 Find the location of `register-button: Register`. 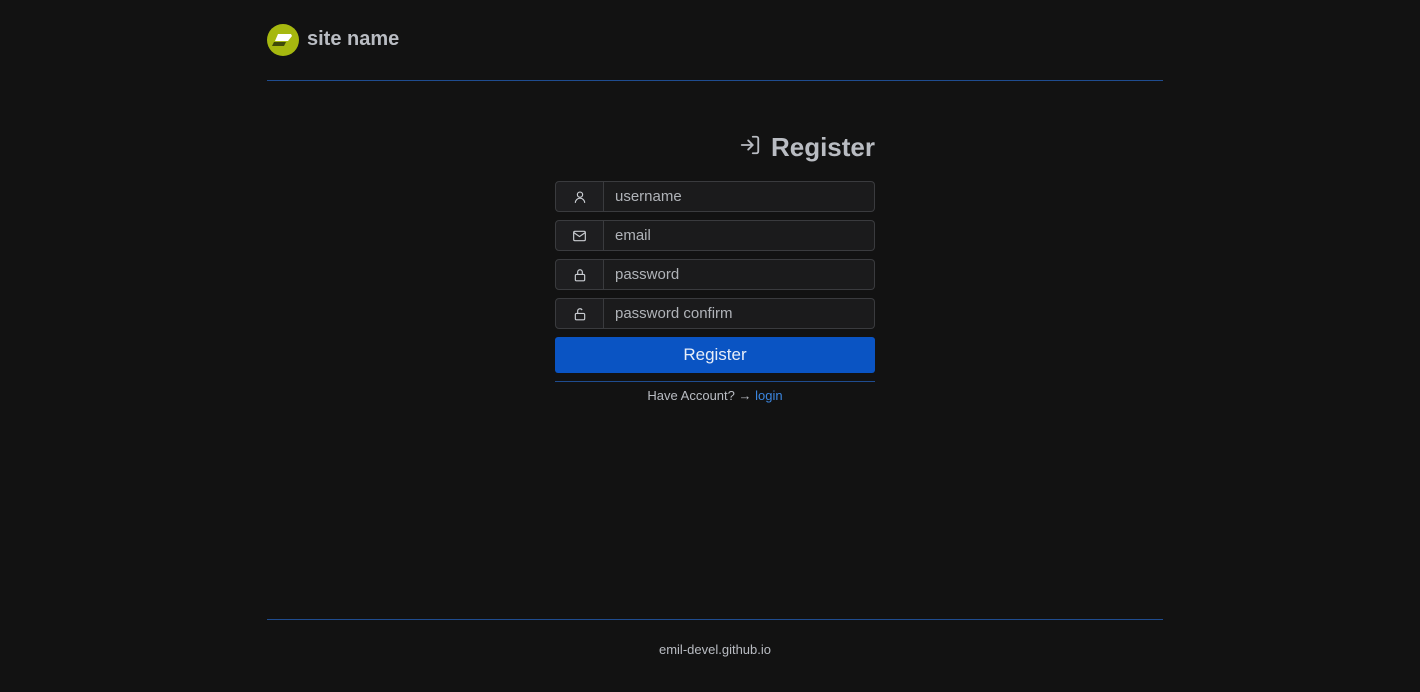

register-button: Register is located at coordinates (715, 355).